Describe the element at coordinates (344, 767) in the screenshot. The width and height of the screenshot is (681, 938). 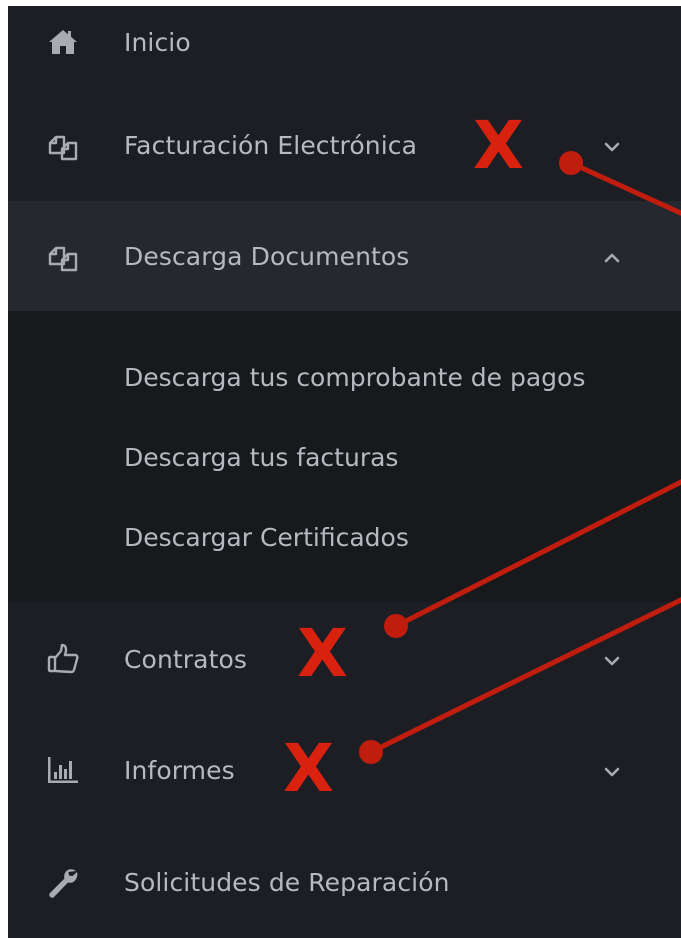
I see `sidebar-item-informes: Informes` at that location.